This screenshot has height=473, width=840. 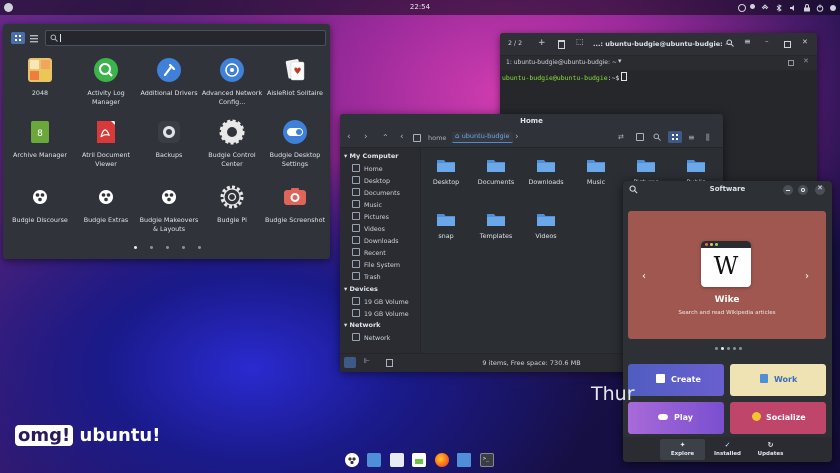 I want to click on software-store-icon, so click(x=374, y=460).